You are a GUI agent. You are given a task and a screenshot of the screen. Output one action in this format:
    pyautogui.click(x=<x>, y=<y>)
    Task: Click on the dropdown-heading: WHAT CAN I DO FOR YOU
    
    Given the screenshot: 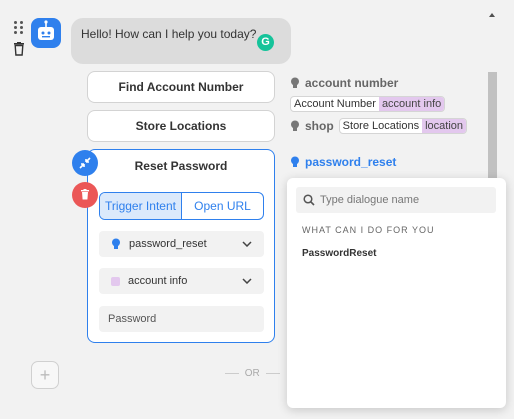 What is the action you would take?
    pyautogui.click(x=368, y=230)
    